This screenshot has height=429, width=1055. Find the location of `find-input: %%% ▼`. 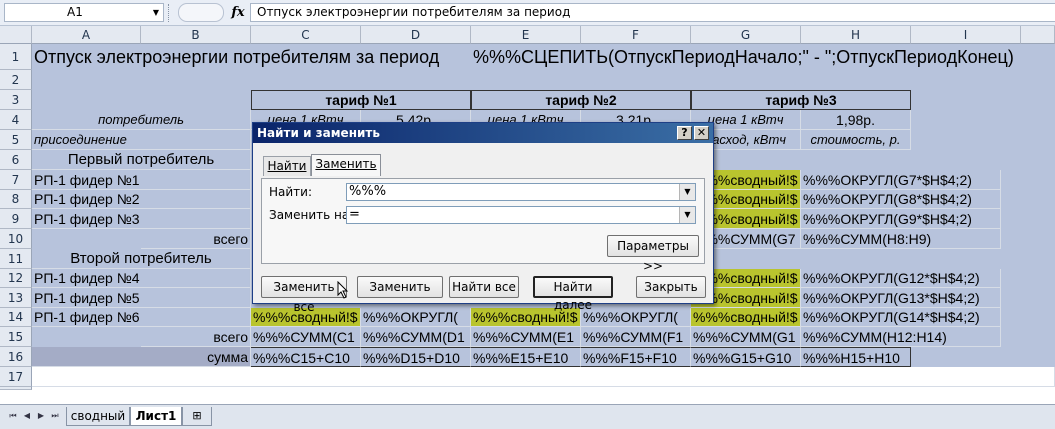

find-input: %%% ▼ is located at coordinates (521, 192).